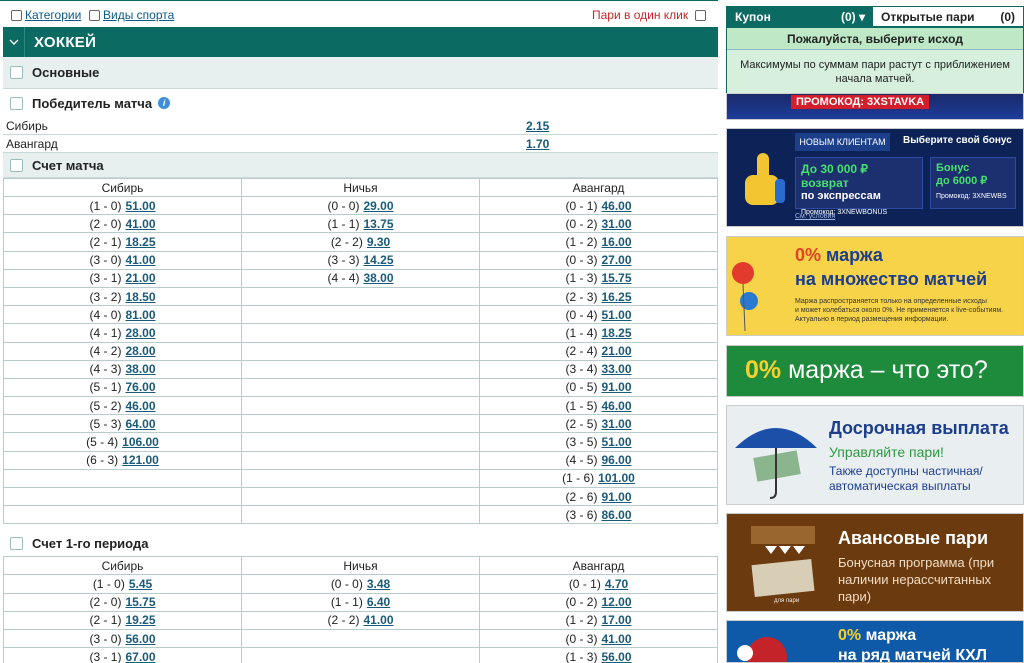  I want to click on odds-cell: (1 - 4) 18.25, so click(598, 333).